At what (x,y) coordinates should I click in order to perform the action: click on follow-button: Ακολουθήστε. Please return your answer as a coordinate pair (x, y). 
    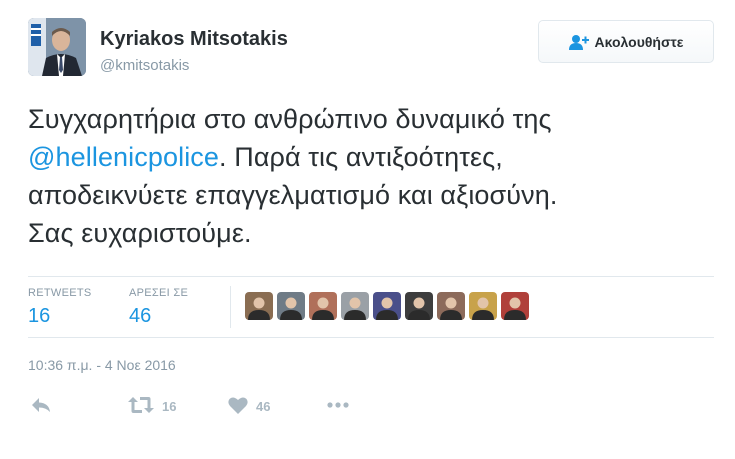
    Looking at the image, I should click on (626, 41).